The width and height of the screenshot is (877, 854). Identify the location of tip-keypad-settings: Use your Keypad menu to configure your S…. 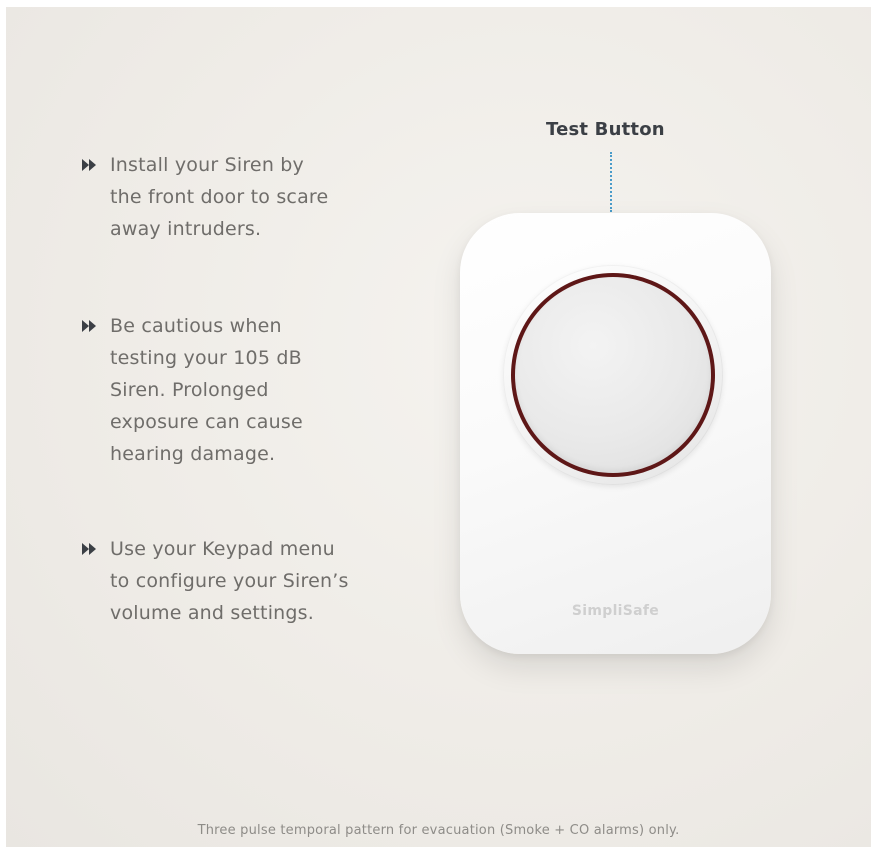
(215, 581).